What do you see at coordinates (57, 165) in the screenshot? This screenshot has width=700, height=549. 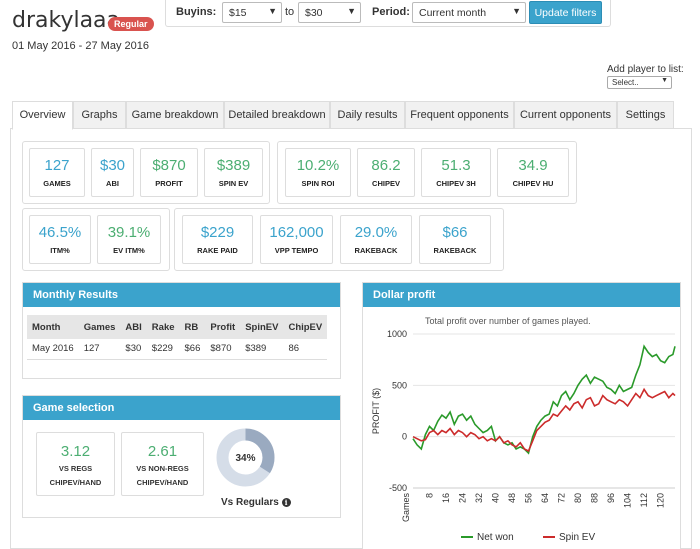 I see `stat-games-value: 127` at bounding box center [57, 165].